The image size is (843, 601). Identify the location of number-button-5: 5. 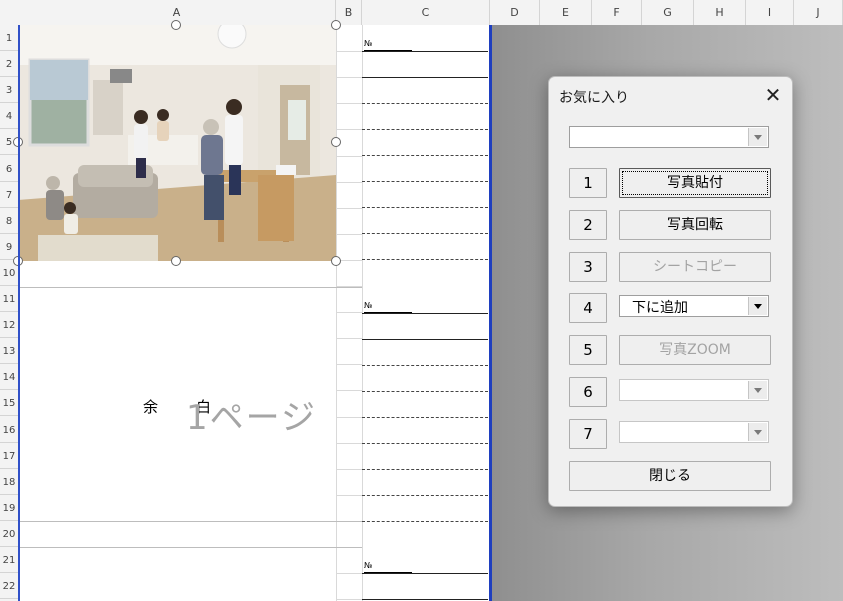
(588, 350).